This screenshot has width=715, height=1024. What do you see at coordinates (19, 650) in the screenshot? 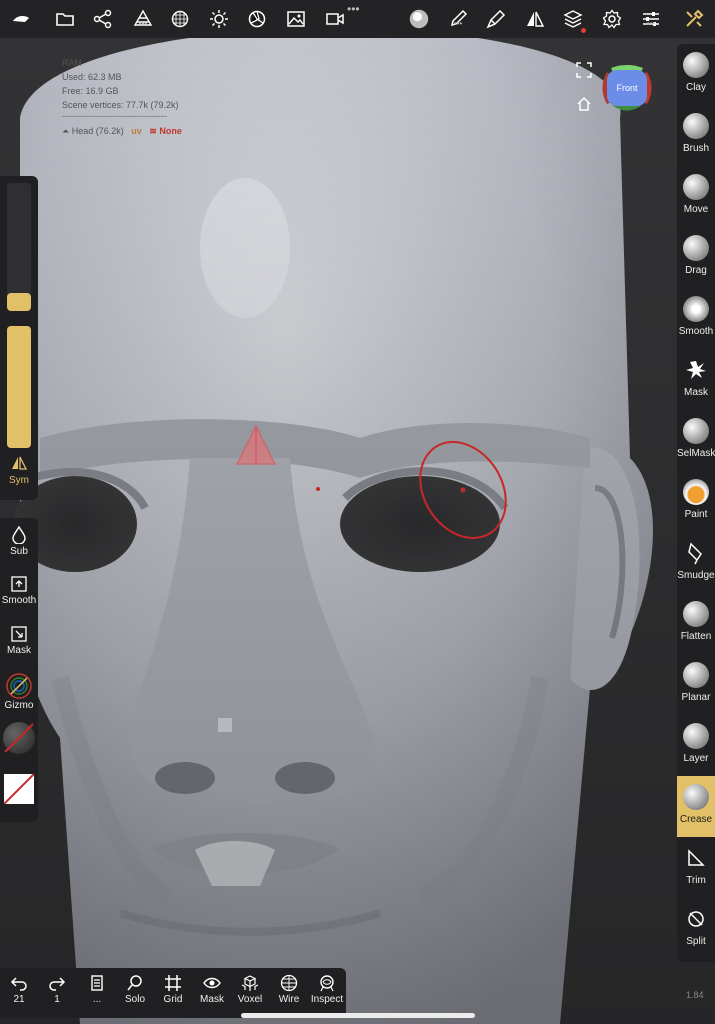
I see `mask-label: Mask` at bounding box center [19, 650].